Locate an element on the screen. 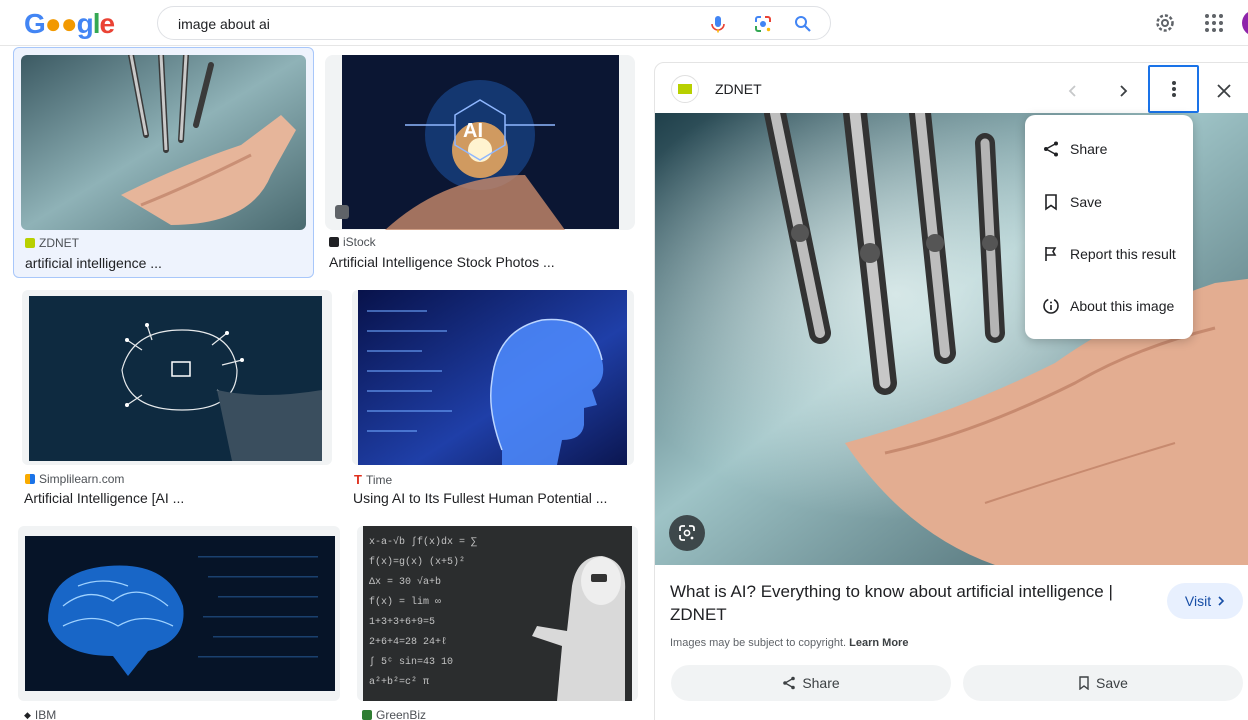 Image resolution: width=1248 pixels, height=720 pixels. svg-text: ∫ 5ᶜ sin=43 10 is located at coordinates (411, 662).